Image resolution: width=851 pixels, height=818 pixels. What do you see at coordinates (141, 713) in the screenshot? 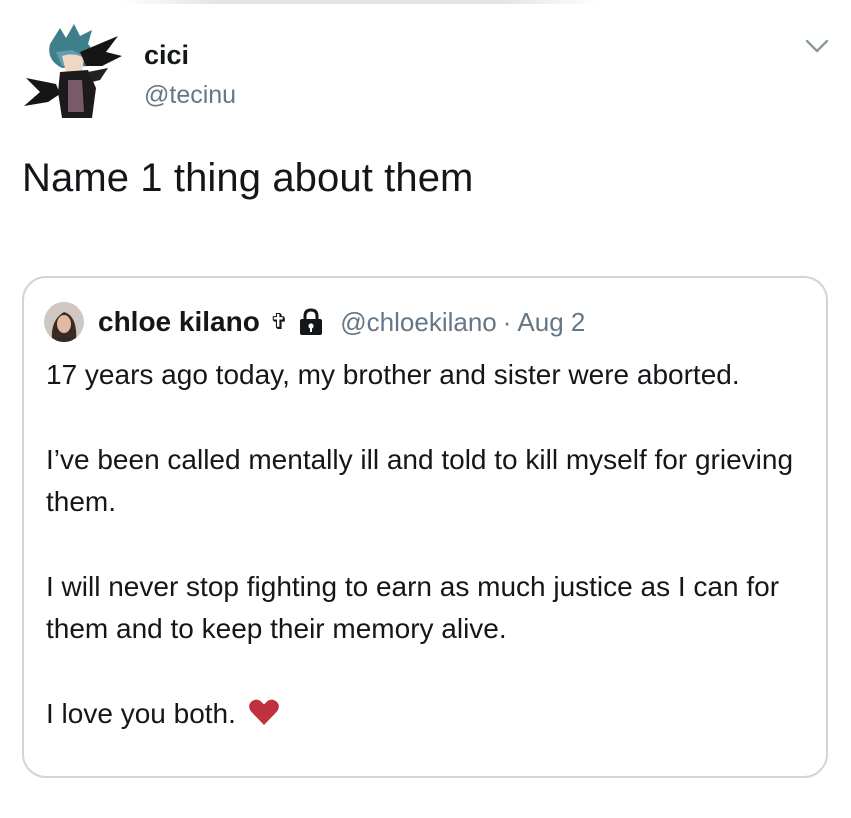
I see `quoted-paragraph-4-text: I love you both.` at bounding box center [141, 713].